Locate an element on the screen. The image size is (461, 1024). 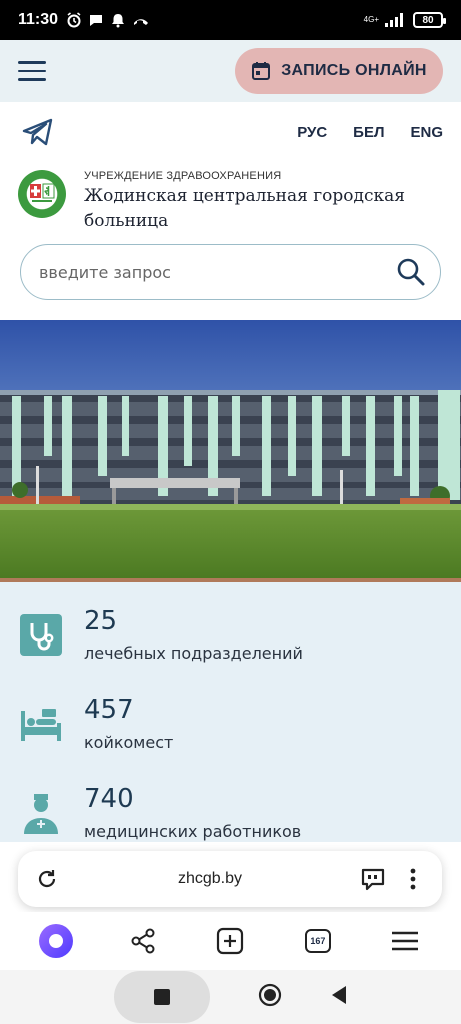
browser-toolbar: 167 is located at coordinates (230, 941).